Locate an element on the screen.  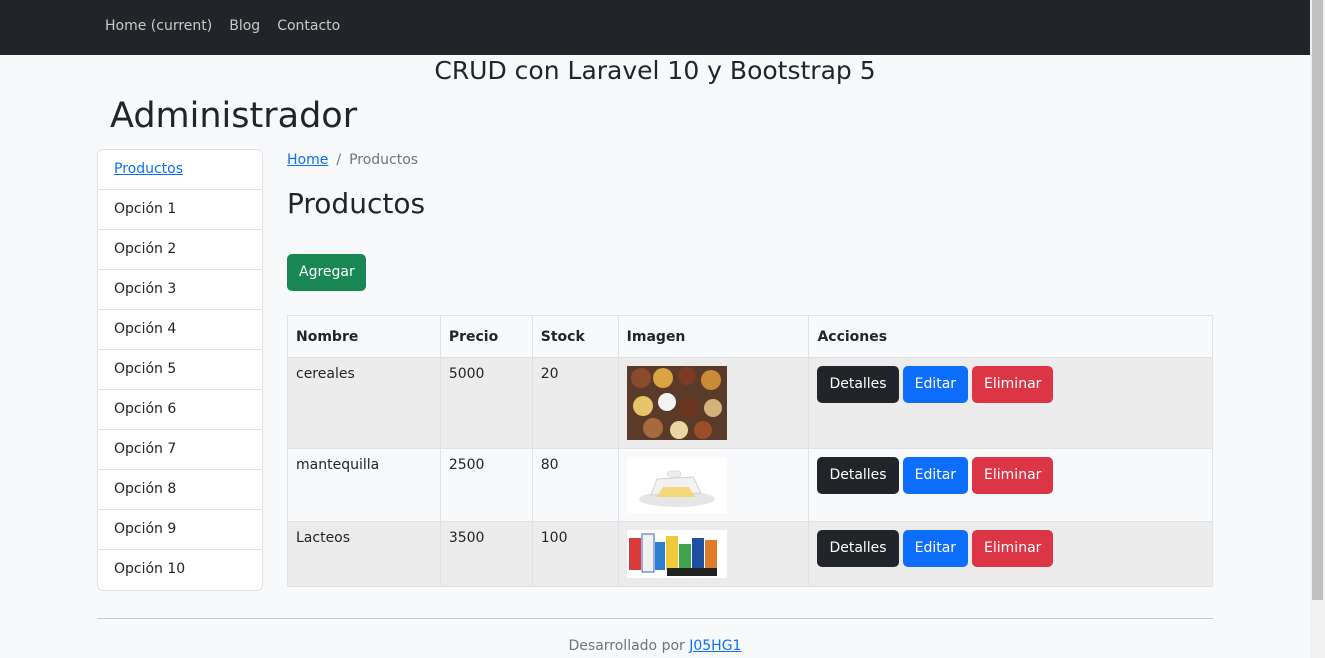
nav-link-blog: Blog is located at coordinates (244, 26).